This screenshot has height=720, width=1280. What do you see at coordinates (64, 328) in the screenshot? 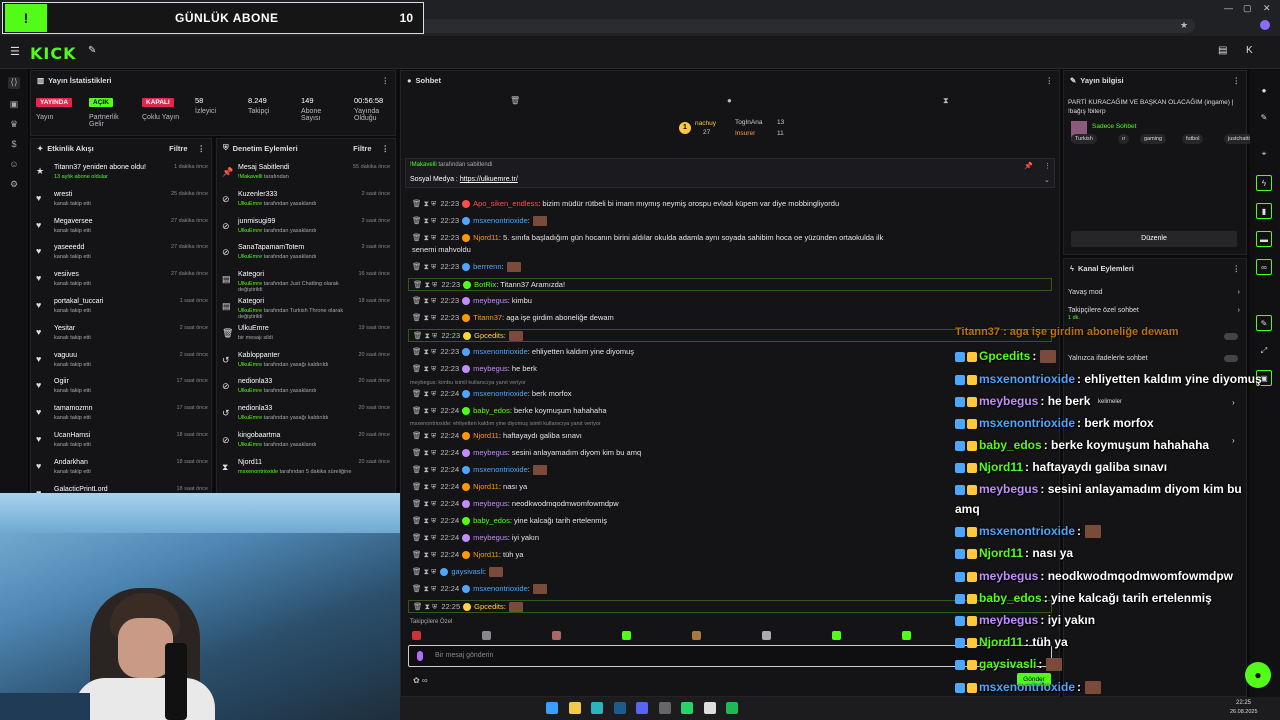
I see `activity-name: Yesitar` at bounding box center [64, 328].